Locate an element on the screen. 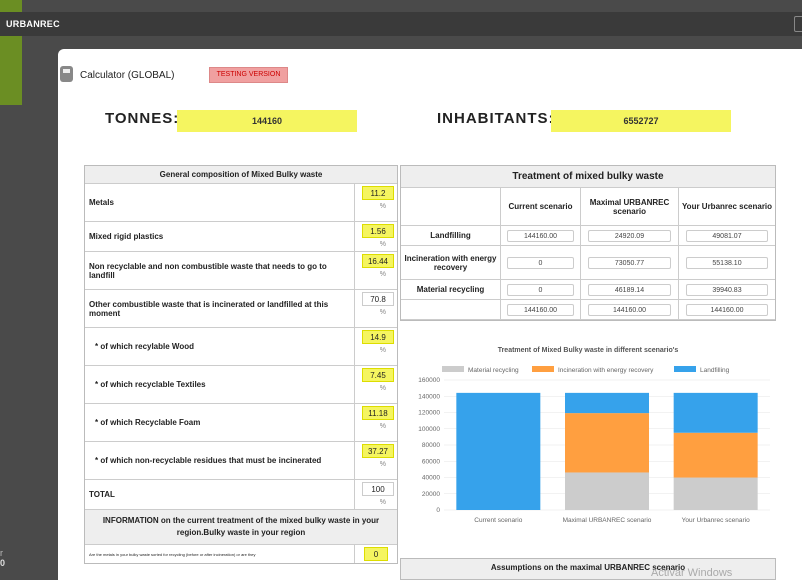  x-tick-label: Current scenario is located at coordinates (498, 520).